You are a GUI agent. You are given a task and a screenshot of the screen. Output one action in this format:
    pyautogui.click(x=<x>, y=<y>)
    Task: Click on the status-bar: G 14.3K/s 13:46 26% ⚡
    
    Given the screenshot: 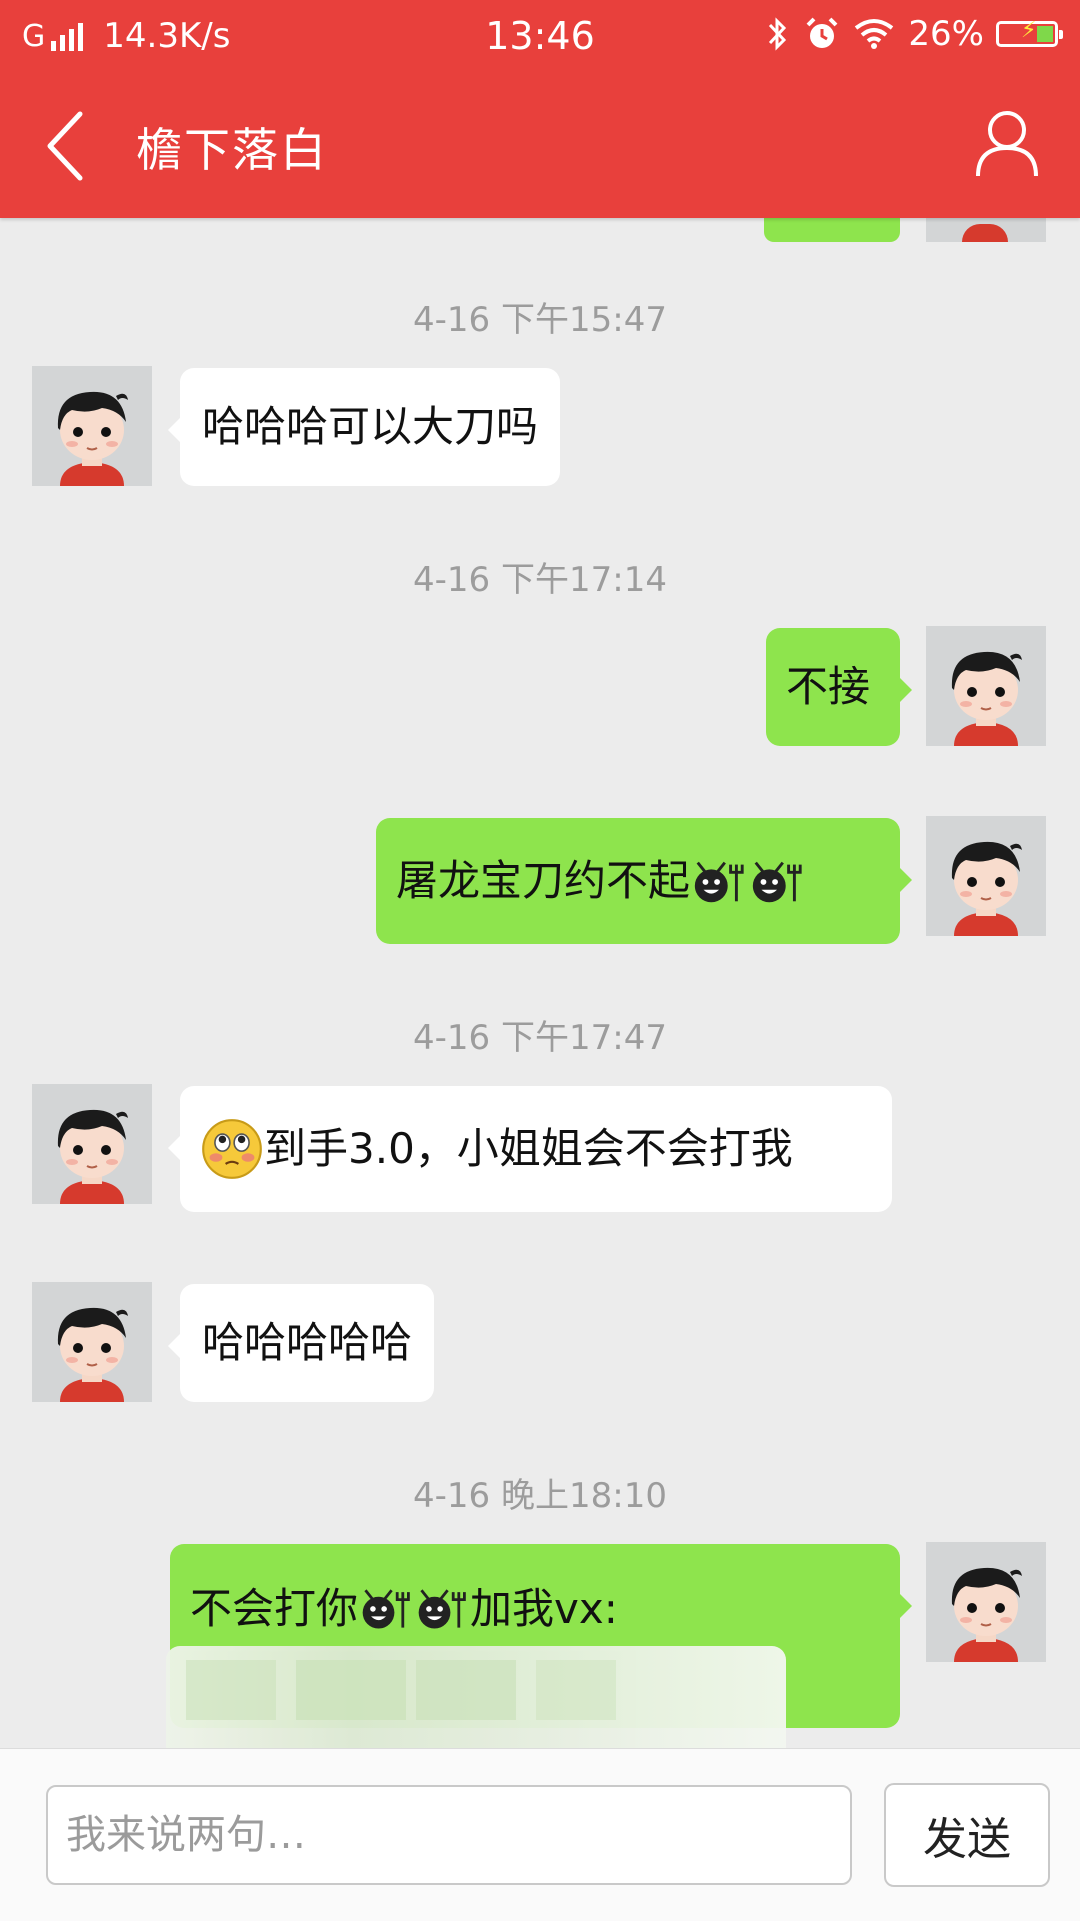 What is the action you would take?
    pyautogui.click(x=540, y=36)
    